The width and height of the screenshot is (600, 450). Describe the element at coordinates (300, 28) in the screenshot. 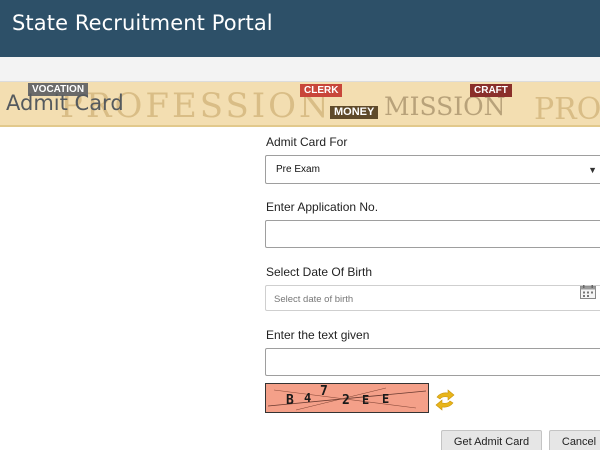

I see `top-header-bar: State Recruitment Portal` at that location.